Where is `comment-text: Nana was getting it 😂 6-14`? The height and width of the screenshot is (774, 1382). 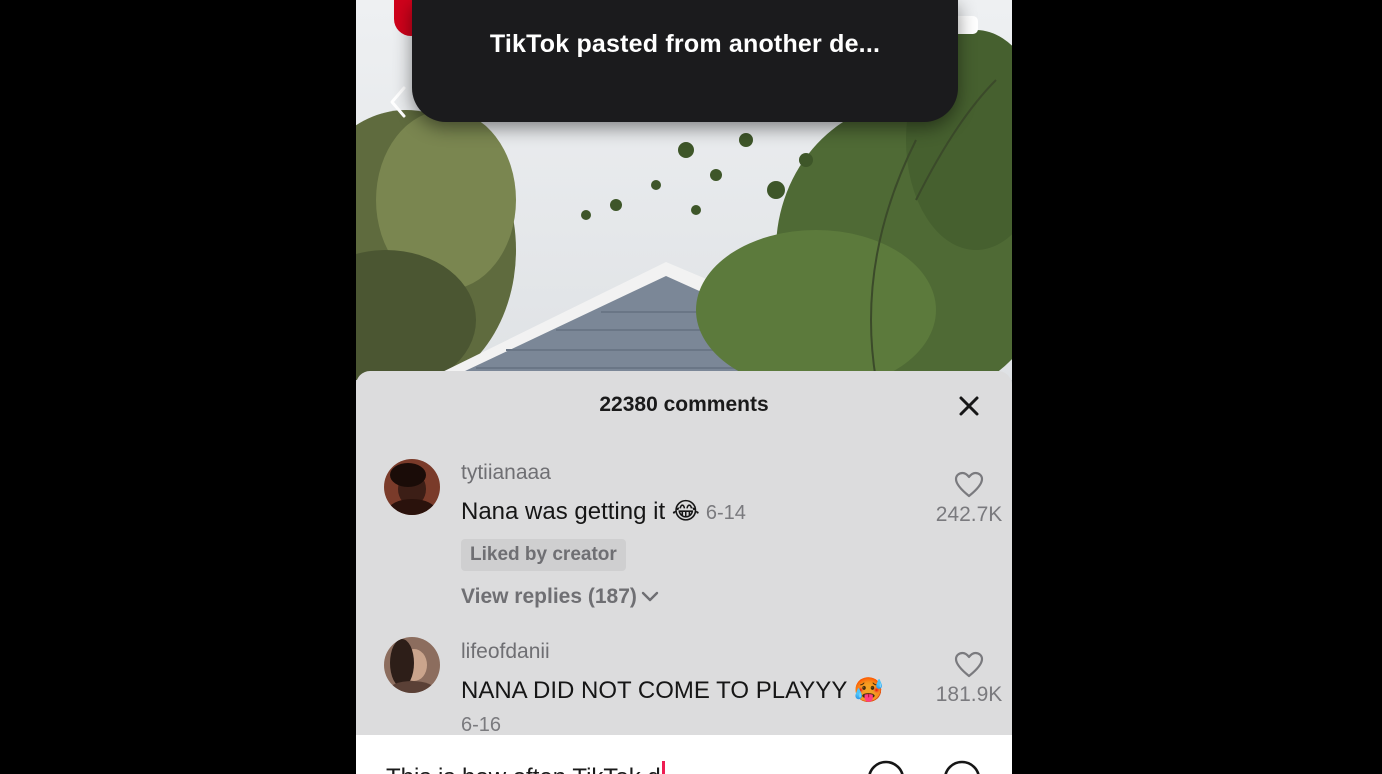
comment-text: Nana was getting it 😂 6-14 is located at coordinates (603, 511).